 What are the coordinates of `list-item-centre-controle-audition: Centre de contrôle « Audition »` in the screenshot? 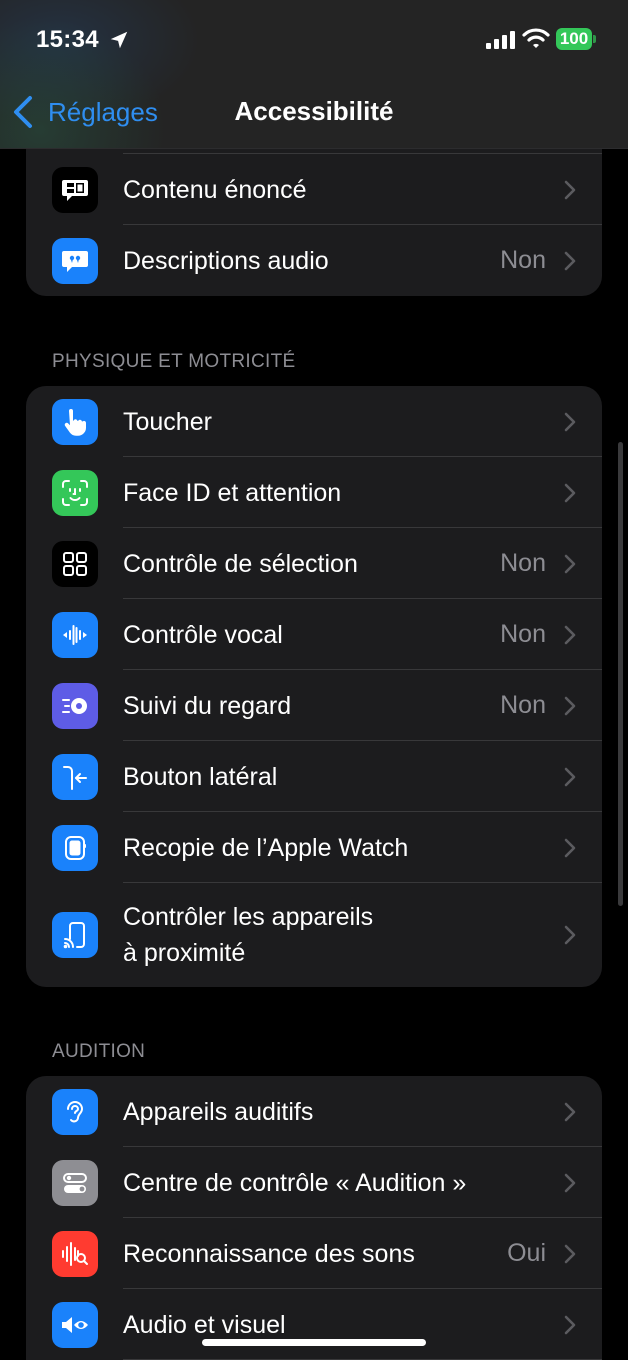 It's located at (314, 1182).